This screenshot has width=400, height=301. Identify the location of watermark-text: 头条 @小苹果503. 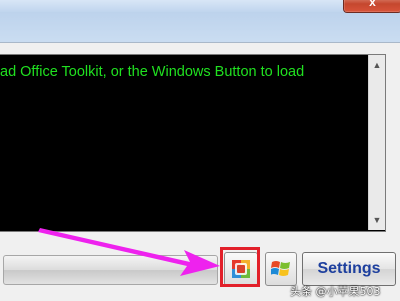
(335, 291).